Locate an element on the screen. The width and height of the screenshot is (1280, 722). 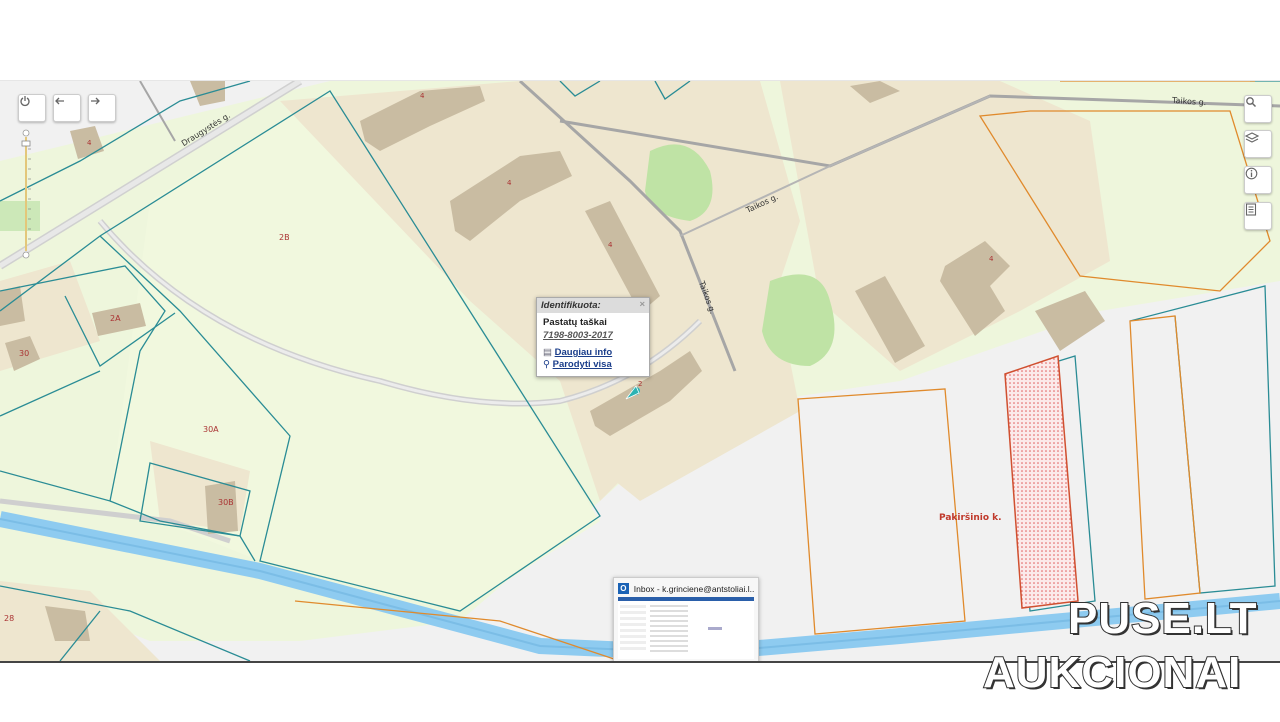
popup-category: Pastatų taškai is located at coordinates (575, 322).